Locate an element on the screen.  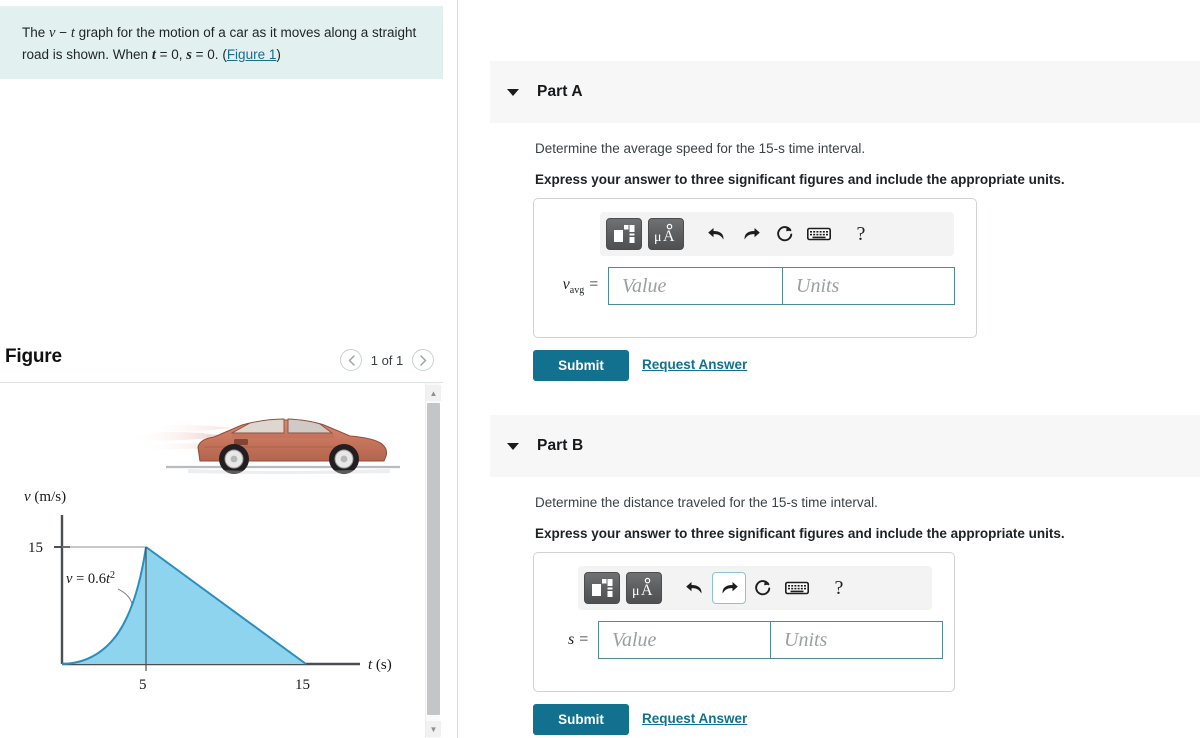
part-b-field-row: s = Value Units is located at coordinates (744, 640).